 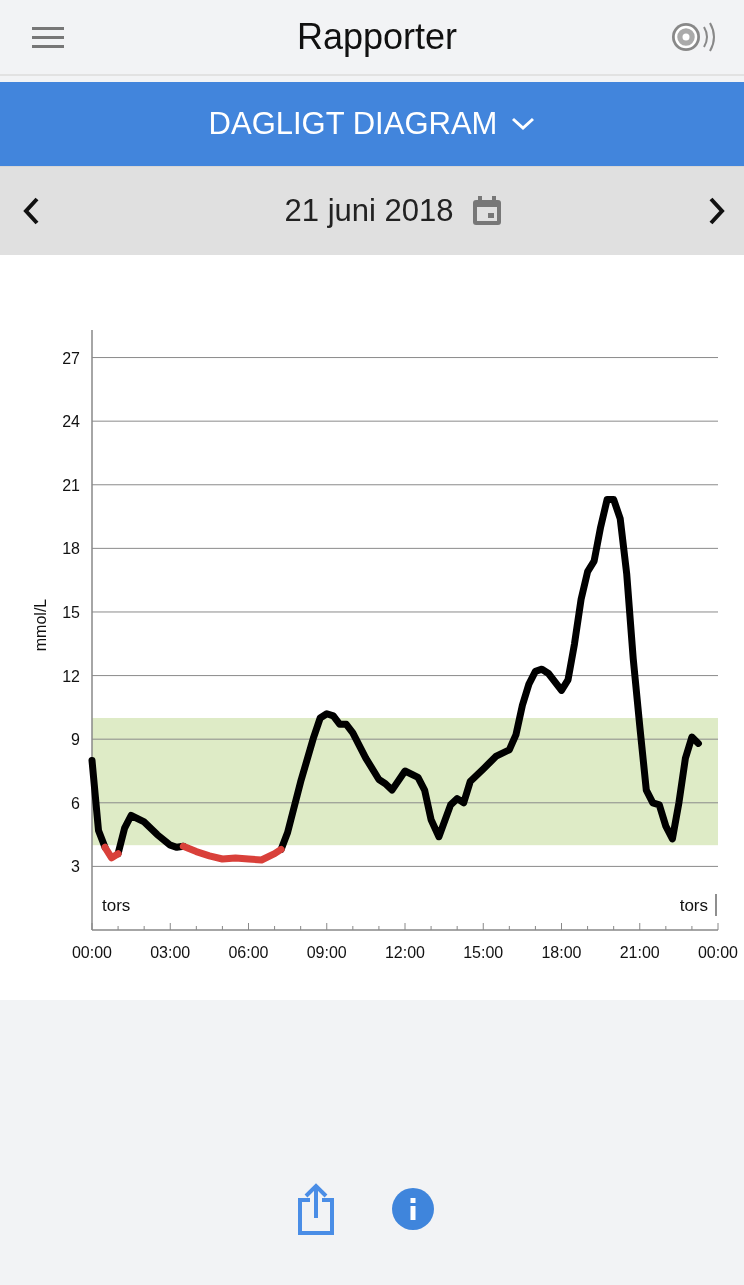 What do you see at coordinates (71, 612) in the screenshot?
I see `y-tick-label: 15` at bounding box center [71, 612].